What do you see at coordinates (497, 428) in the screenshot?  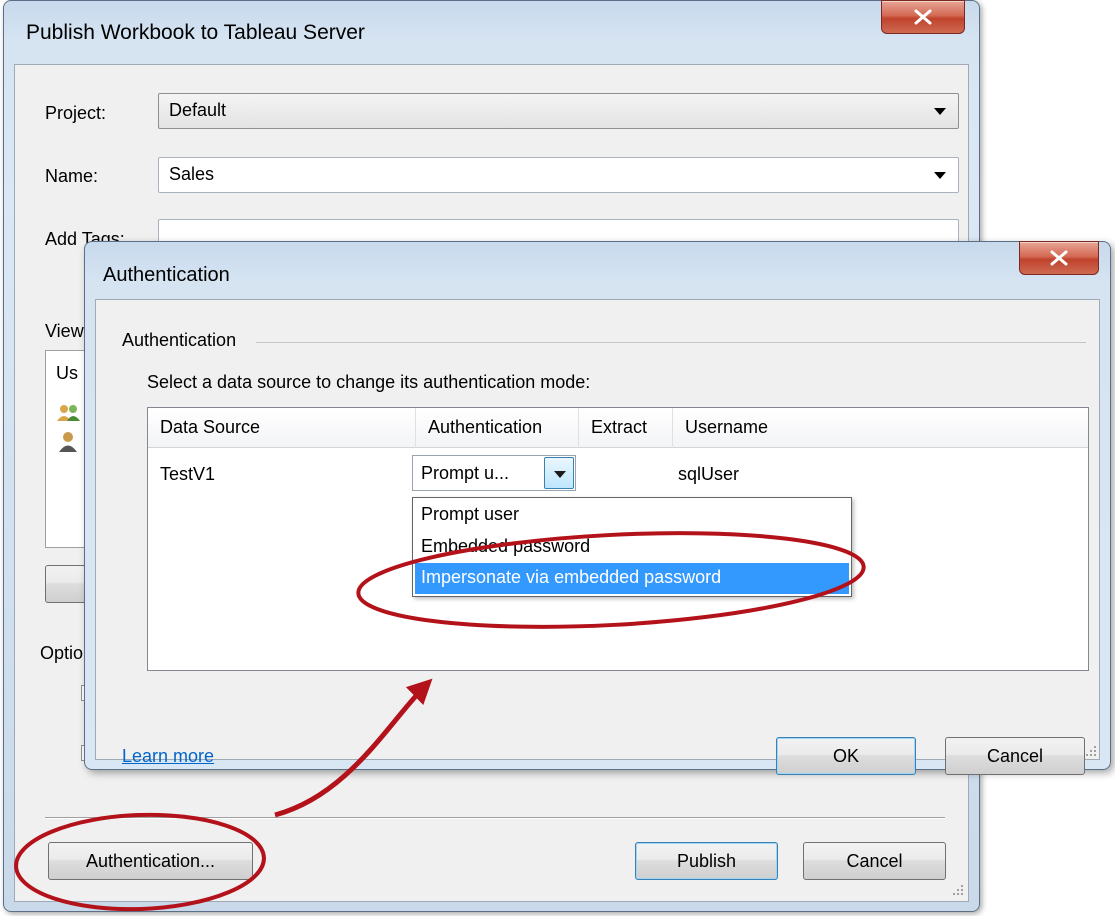 I see `column-header-authentication: Authentication` at bounding box center [497, 428].